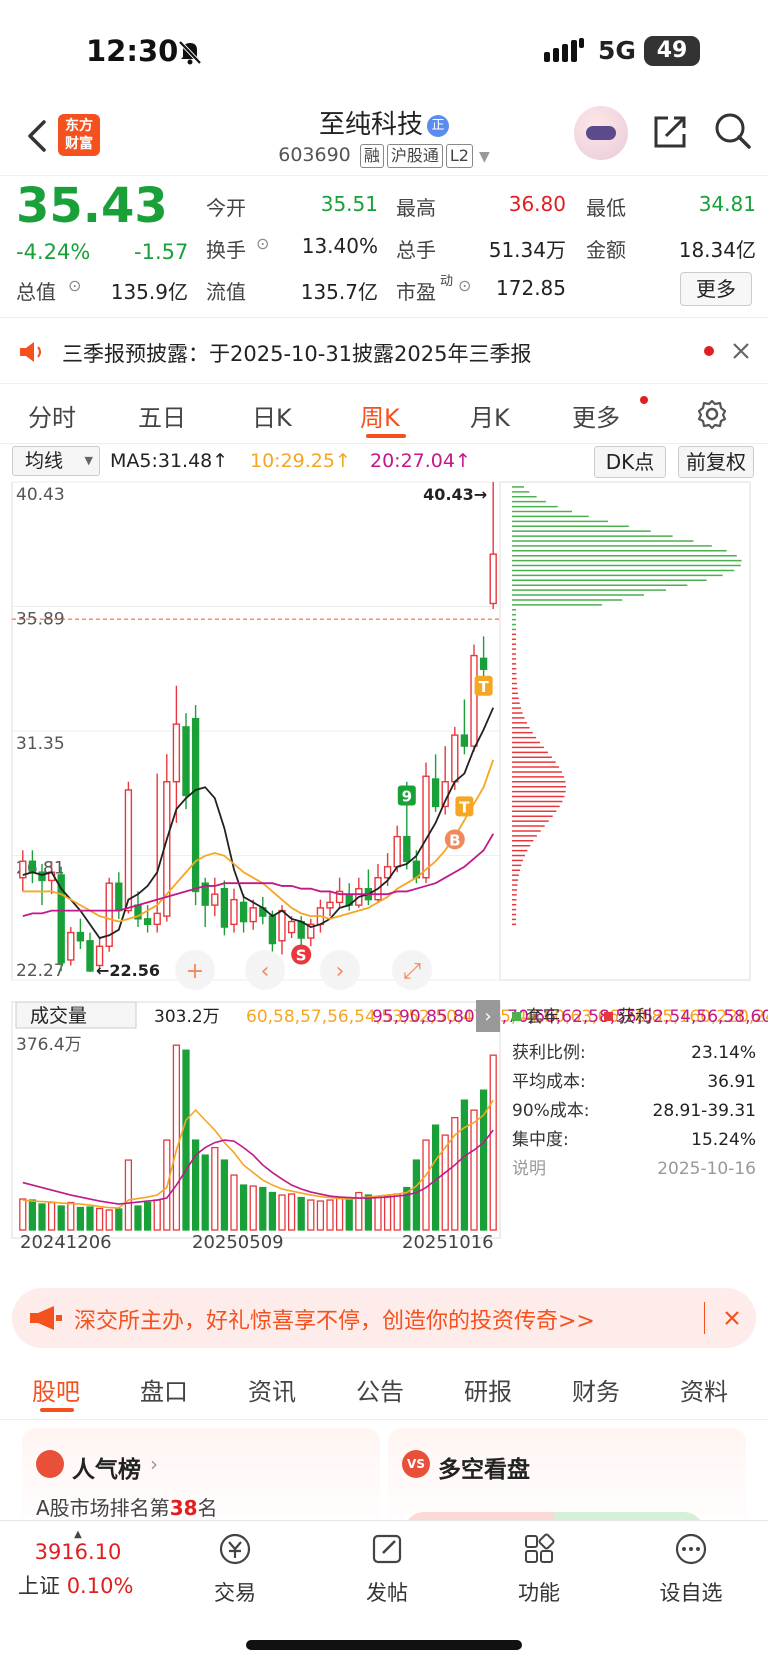 This screenshot has height=1665, width=768. I want to click on x-axis-date: 20250509, so click(238, 1241).